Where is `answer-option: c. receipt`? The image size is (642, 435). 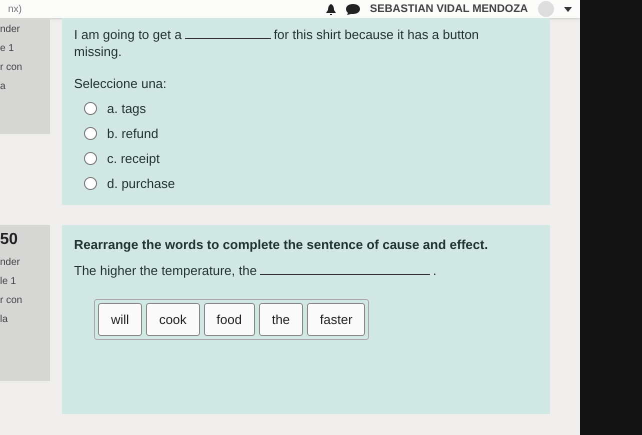
answer-option: c. receipt is located at coordinates (311, 158).